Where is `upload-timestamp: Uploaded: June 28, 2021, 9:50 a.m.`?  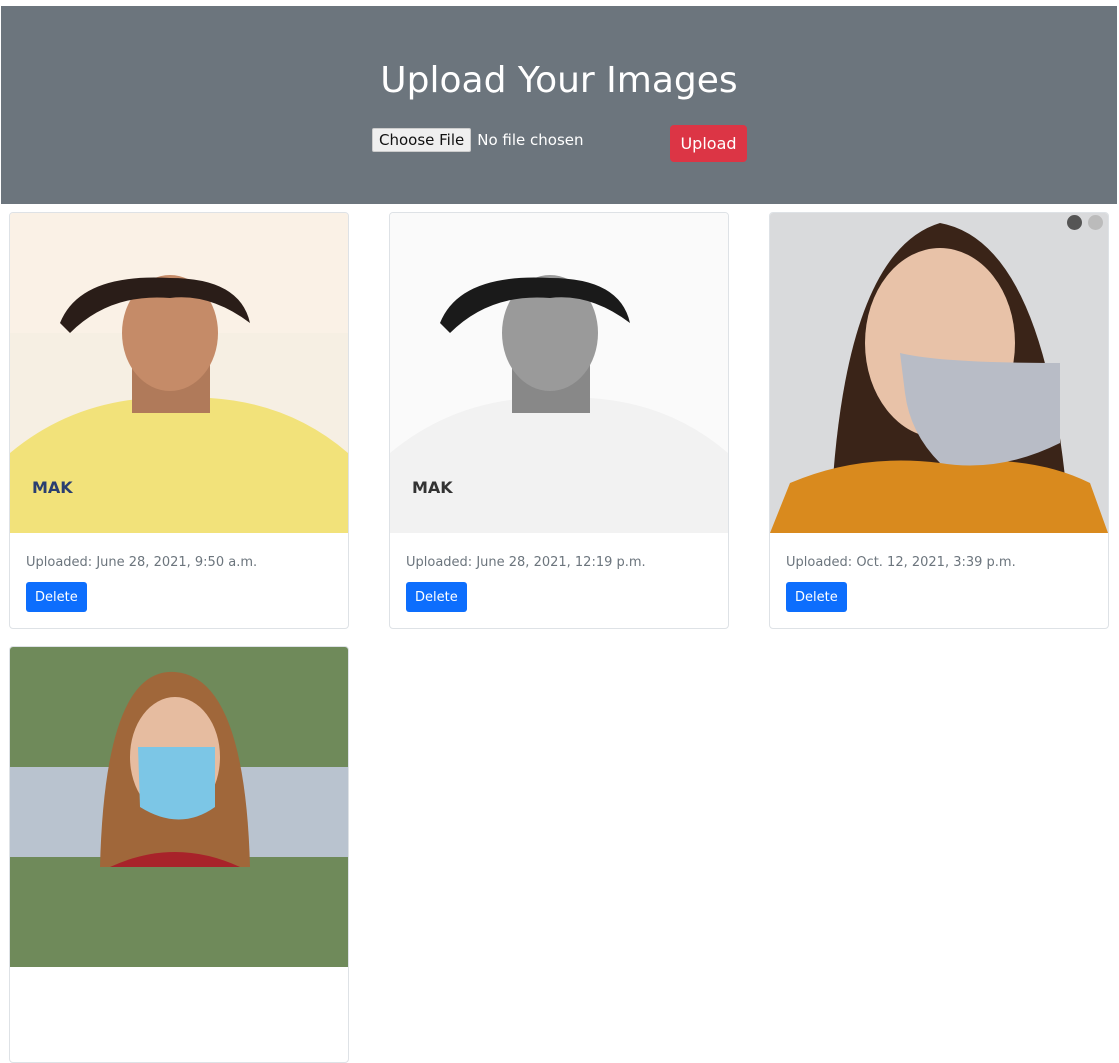 upload-timestamp: Uploaded: June 28, 2021, 9:50 a.m. is located at coordinates (142, 562).